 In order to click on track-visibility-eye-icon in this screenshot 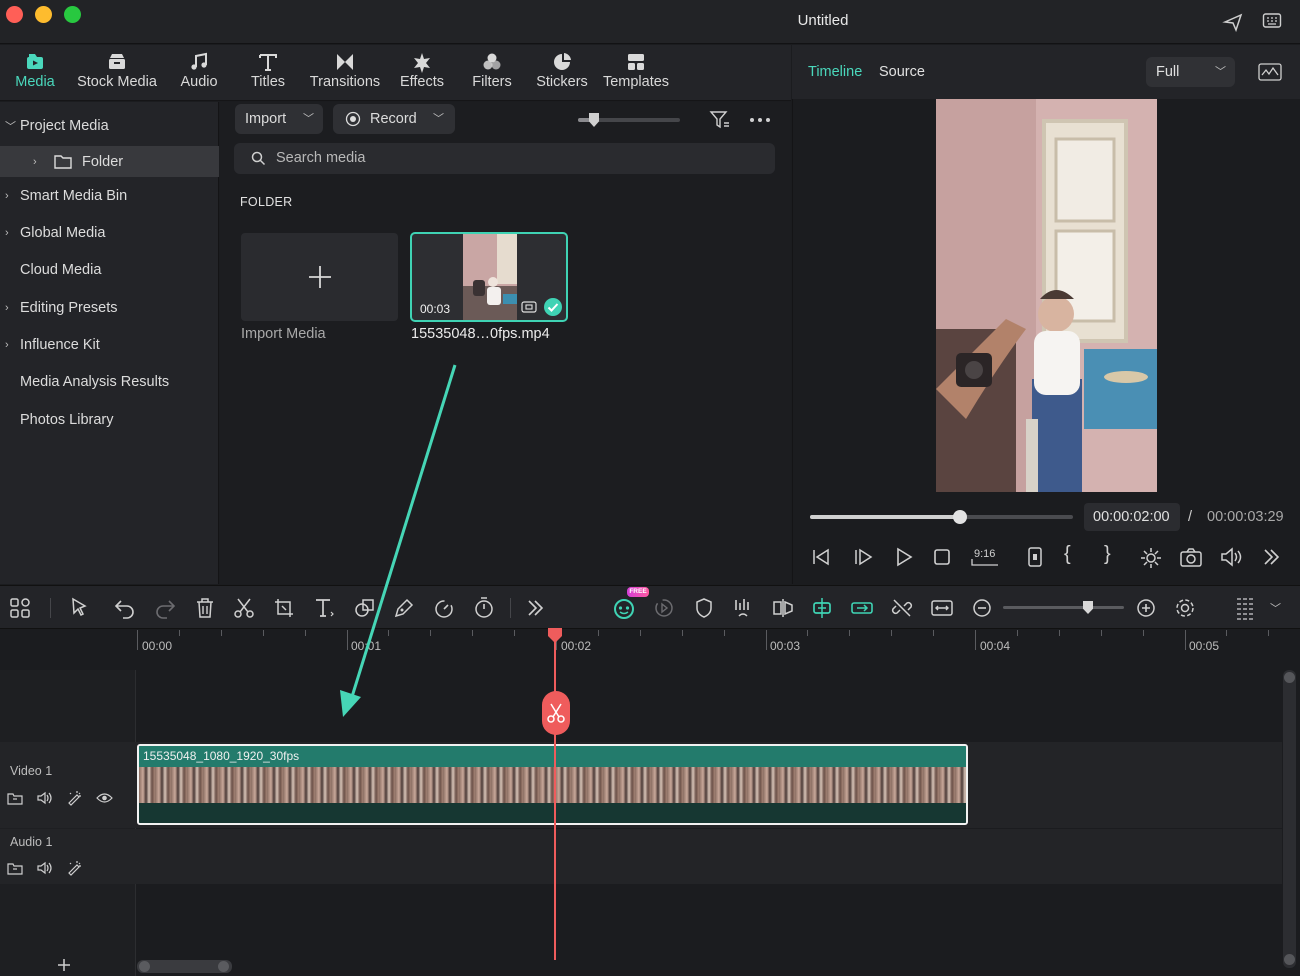, I will do `click(104, 798)`.